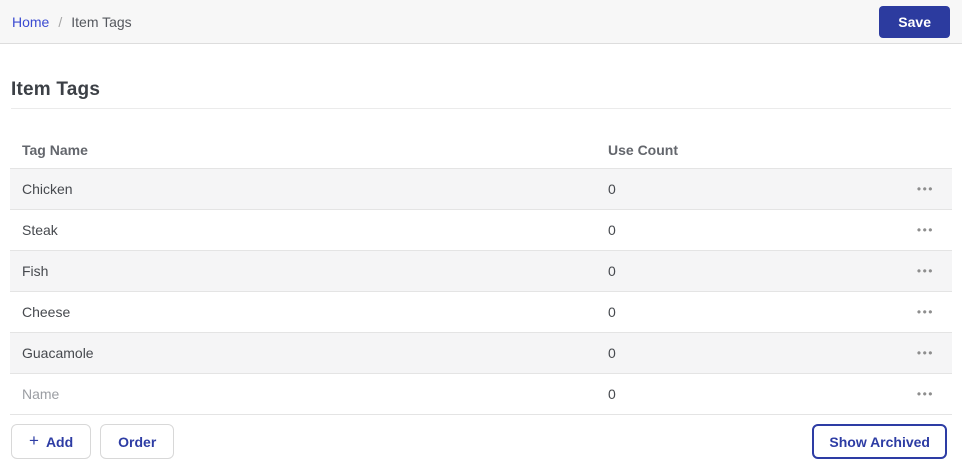 The height and width of the screenshot is (471, 962). I want to click on table-row: Chicken 0 •••, so click(481, 189).